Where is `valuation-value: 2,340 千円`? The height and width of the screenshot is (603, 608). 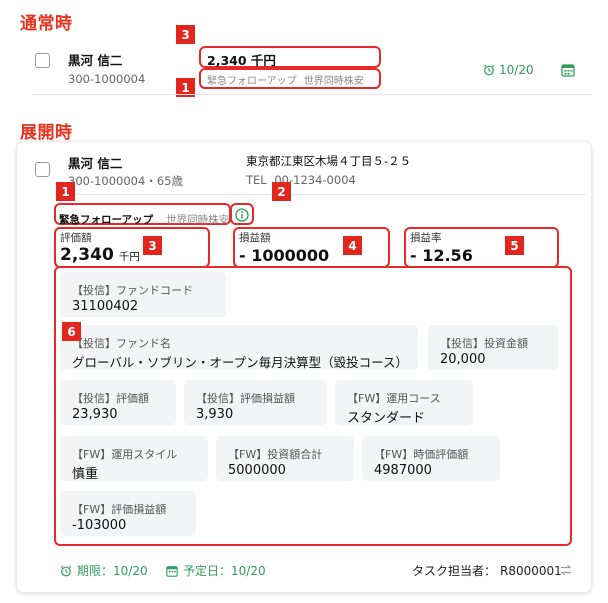
valuation-value: 2,340 千円 is located at coordinates (241, 60).